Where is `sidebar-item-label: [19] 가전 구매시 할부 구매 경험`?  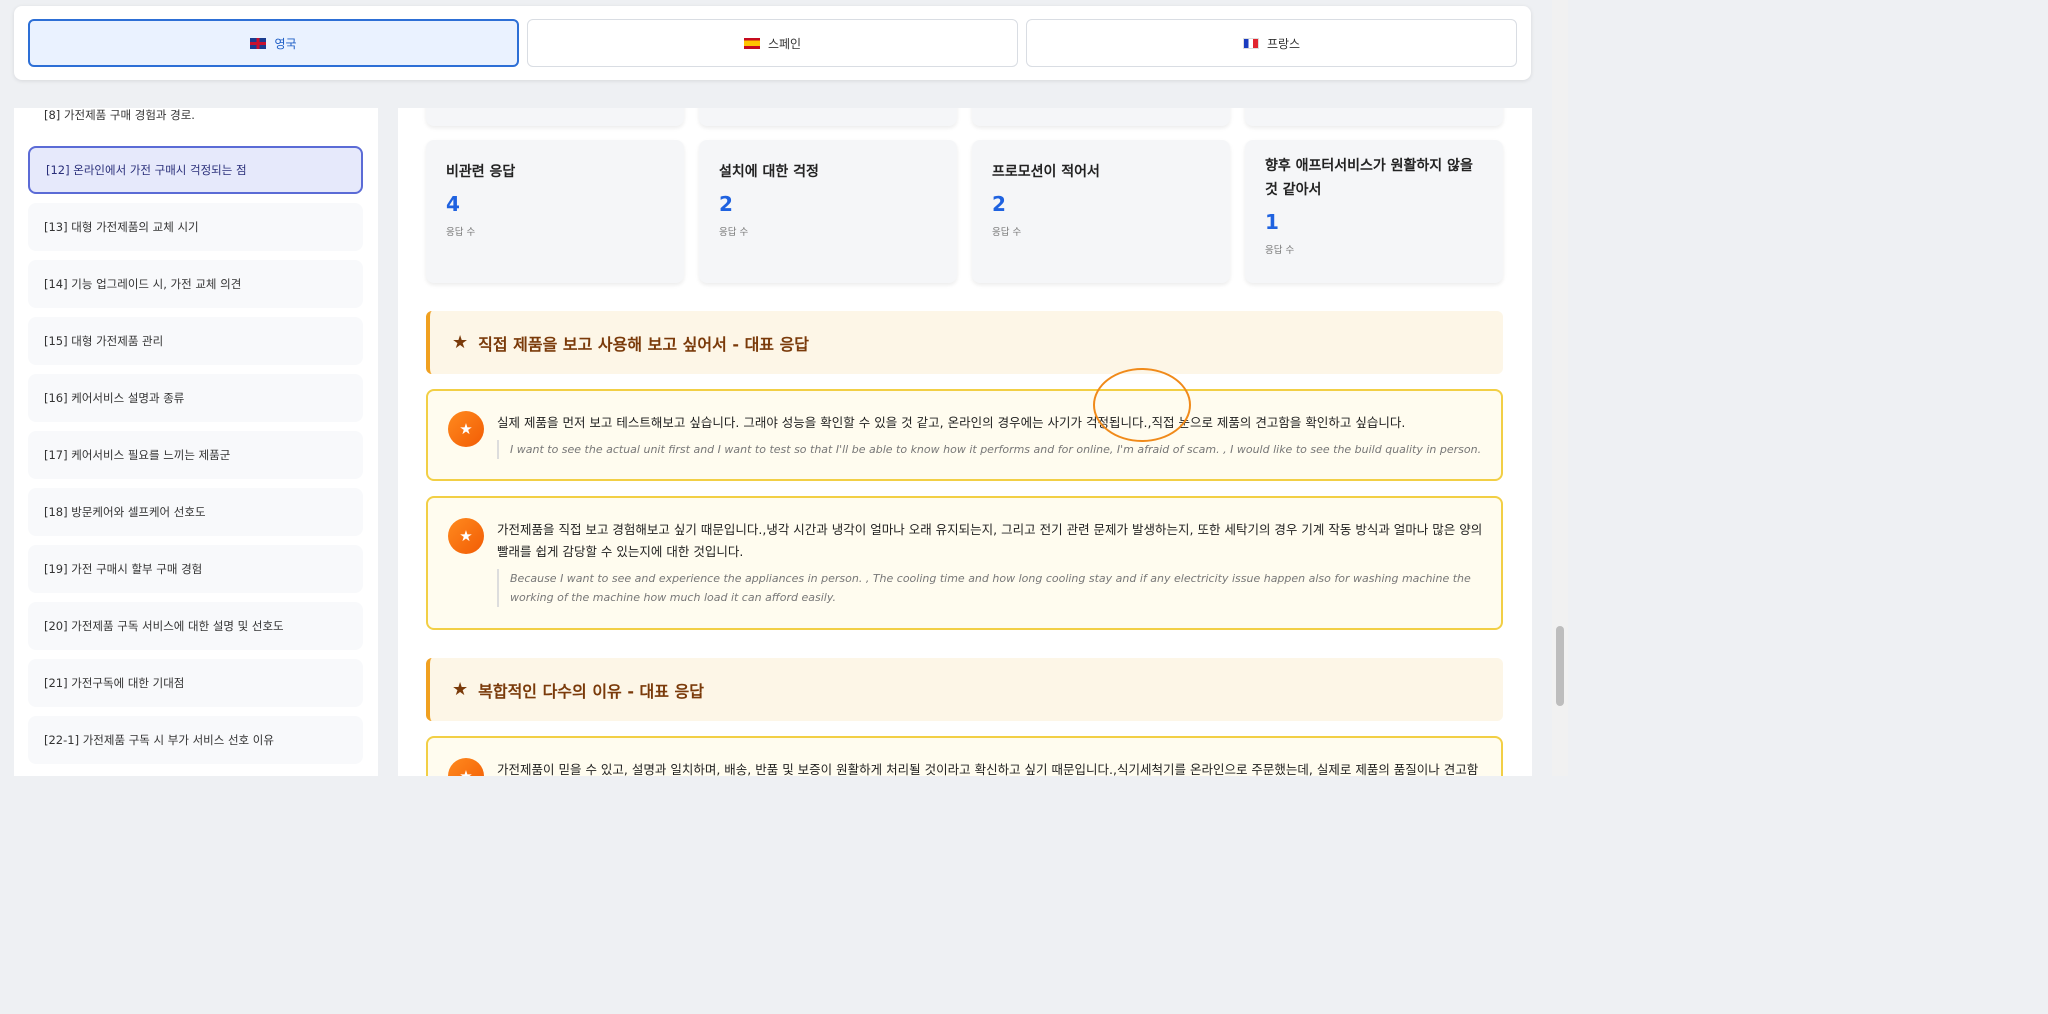
sidebar-item-label: [19] 가전 구매시 할부 구매 경험 is located at coordinates (123, 569).